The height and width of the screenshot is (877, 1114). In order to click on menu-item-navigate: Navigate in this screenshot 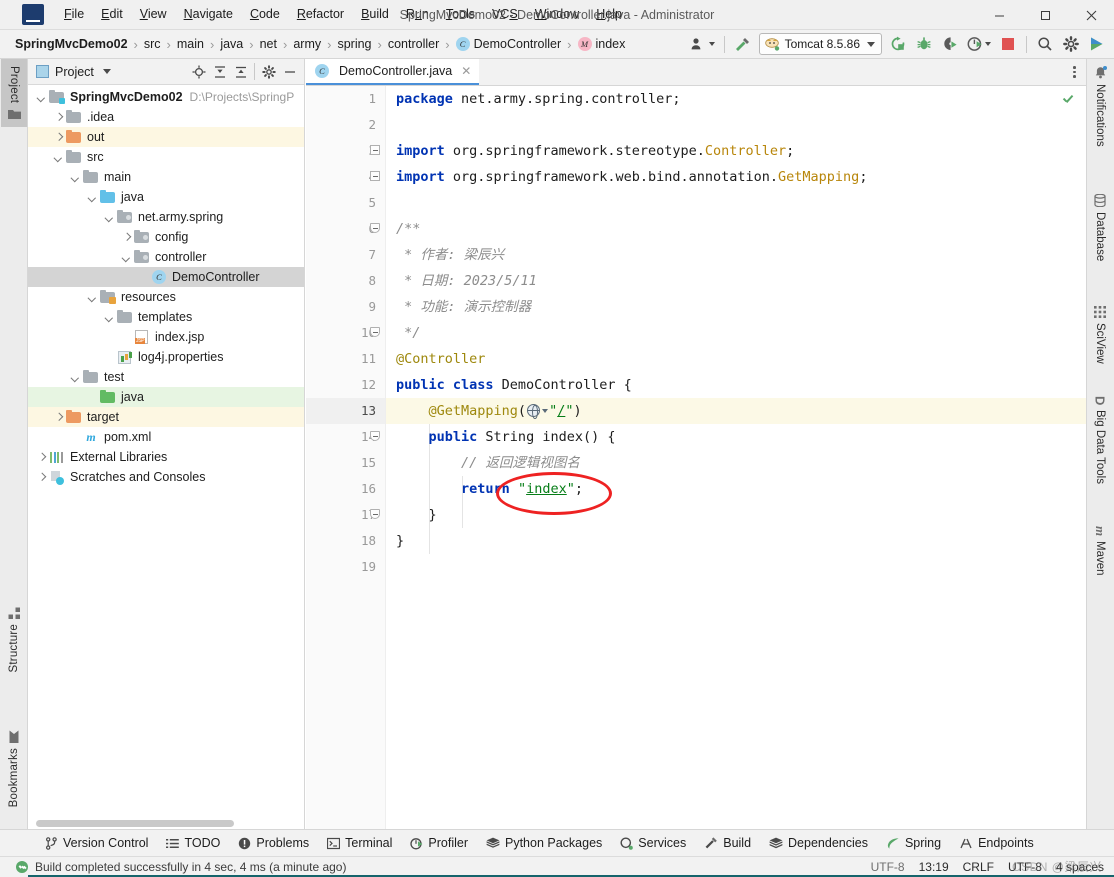, I will do `click(208, 14)`.